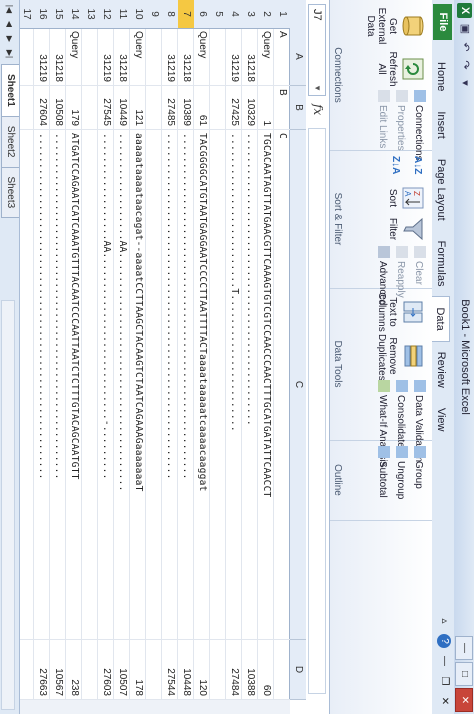 The image size is (474, 714). What do you see at coordinates (317, 411) in the screenshot?
I see `formula-input` at bounding box center [317, 411].